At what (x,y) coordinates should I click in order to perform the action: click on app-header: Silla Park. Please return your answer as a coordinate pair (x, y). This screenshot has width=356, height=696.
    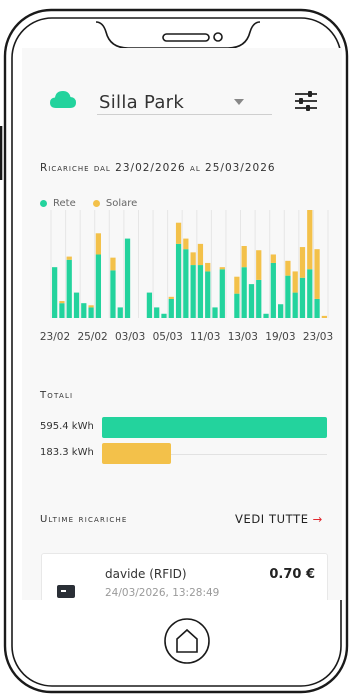
    Looking at the image, I should click on (182, 100).